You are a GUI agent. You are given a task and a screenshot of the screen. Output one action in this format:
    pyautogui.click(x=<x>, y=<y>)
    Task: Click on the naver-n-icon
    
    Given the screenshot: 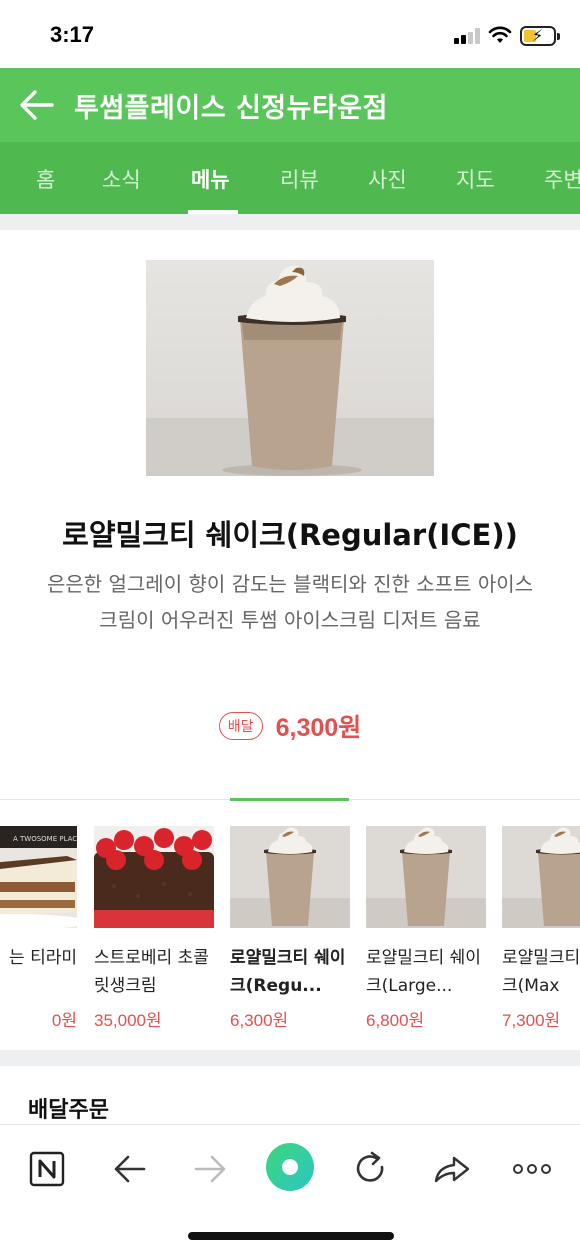 What is the action you would take?
    pyautogui.click(x=48, y=1169)
    